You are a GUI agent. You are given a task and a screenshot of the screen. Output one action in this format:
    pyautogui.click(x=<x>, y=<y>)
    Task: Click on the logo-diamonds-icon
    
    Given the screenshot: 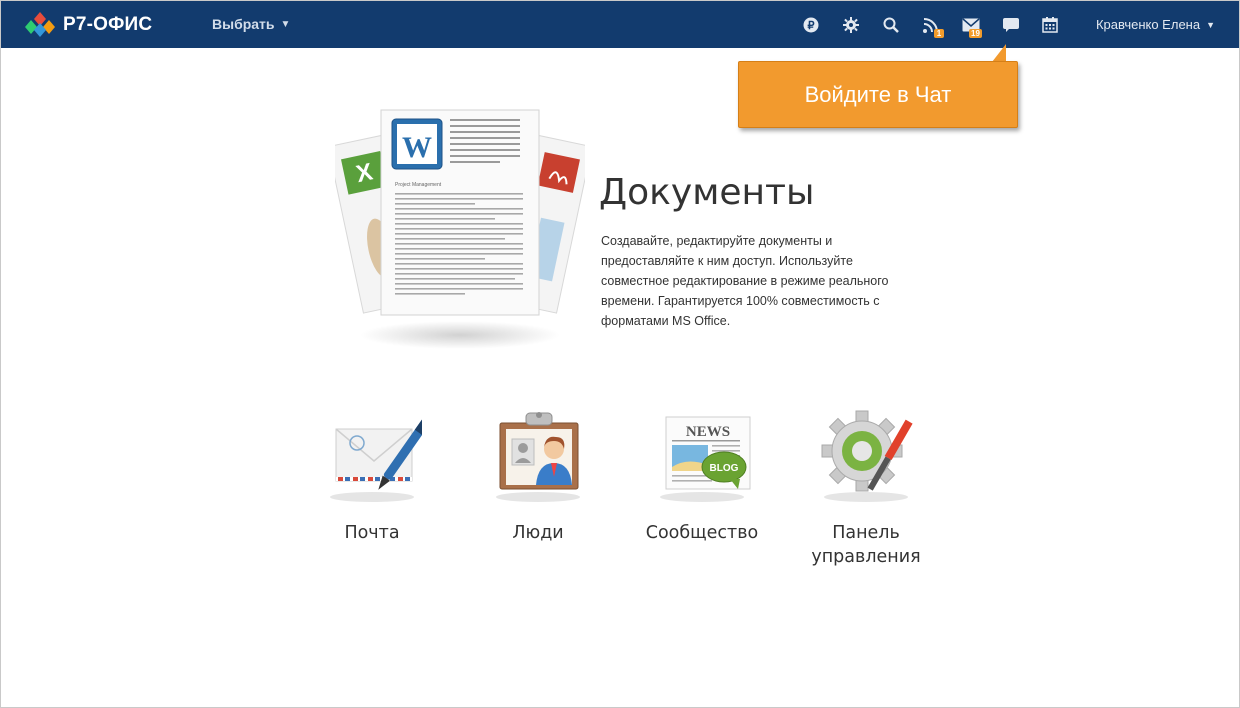 What is the action you would take?
    pyautogui.click(x=40, y=24)
    